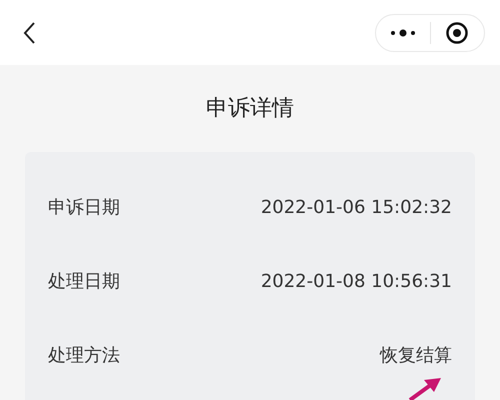 This screenshot has height=400, width=500. What do you see at coordinates (250, 109) in the screenshot?
I see `page-title: 申诉详情` at bounding box center [250, 109].